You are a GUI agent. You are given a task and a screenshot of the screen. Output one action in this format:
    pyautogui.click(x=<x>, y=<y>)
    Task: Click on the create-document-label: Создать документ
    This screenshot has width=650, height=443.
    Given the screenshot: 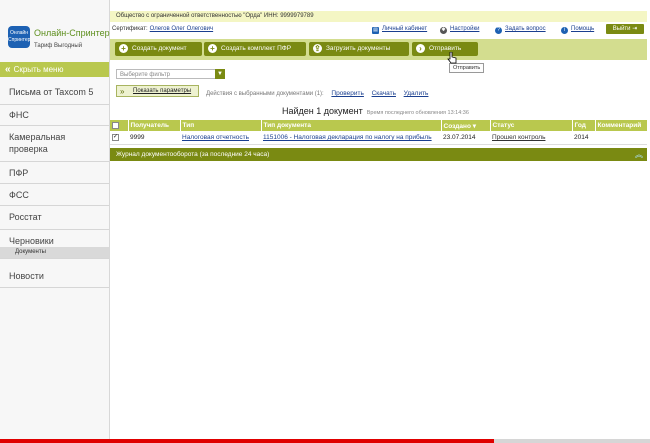 What is the action you would take?
    pyautogui.click(x=159, y=48)
    